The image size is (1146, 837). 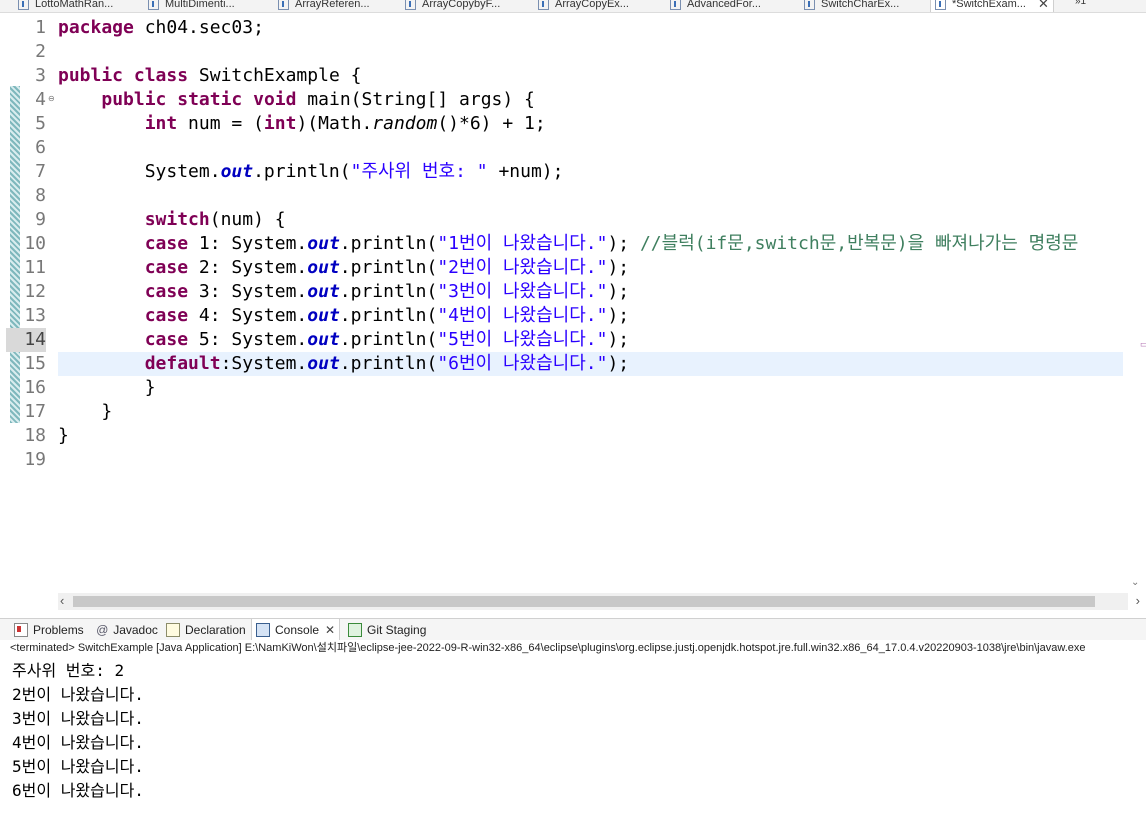 What do you see at coordinates (220, 123) in the screenshot?
I see `code-token: num = (` at bounding box center [220, 123].